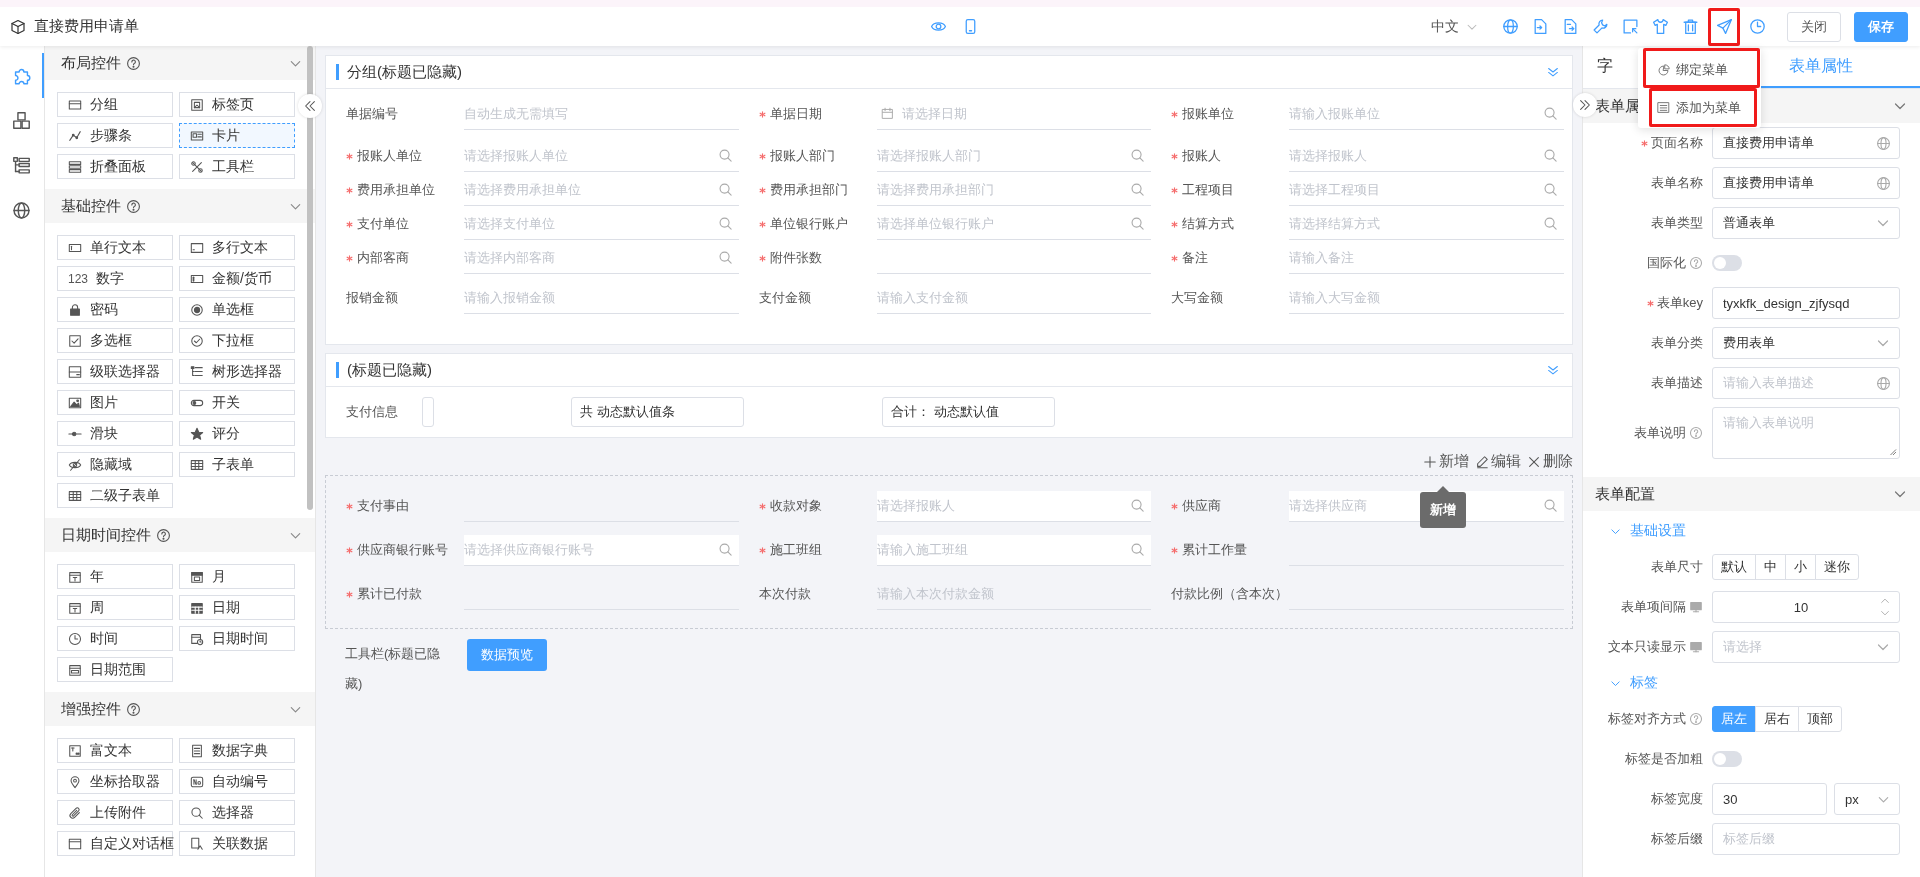  I want to click on field-label: 表单key, so click(1643, 303).